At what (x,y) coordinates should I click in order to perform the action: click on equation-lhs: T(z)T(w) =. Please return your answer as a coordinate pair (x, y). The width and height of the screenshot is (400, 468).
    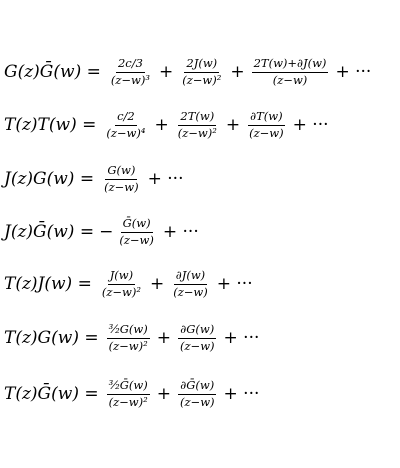
    Looking at the image, I should click on (50, 125).